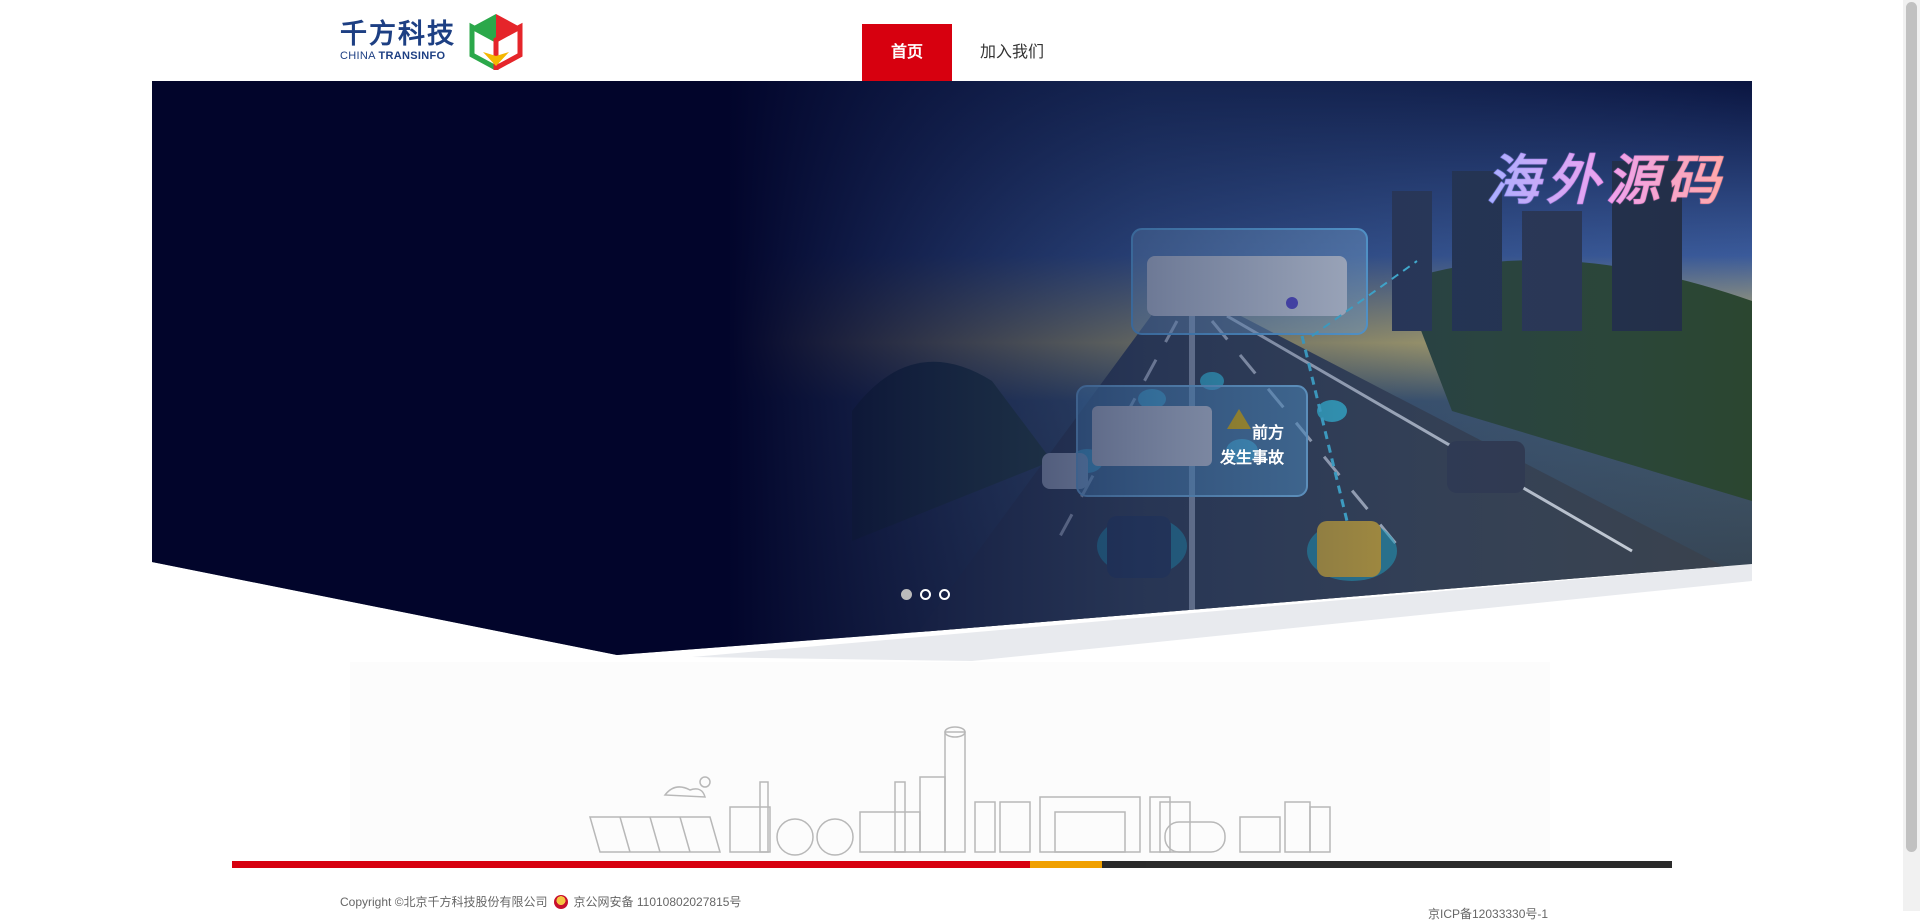  Describe the element at coordinates (1268, 433) in the screenshot. I see `callout-line-1: 前方` at that location.